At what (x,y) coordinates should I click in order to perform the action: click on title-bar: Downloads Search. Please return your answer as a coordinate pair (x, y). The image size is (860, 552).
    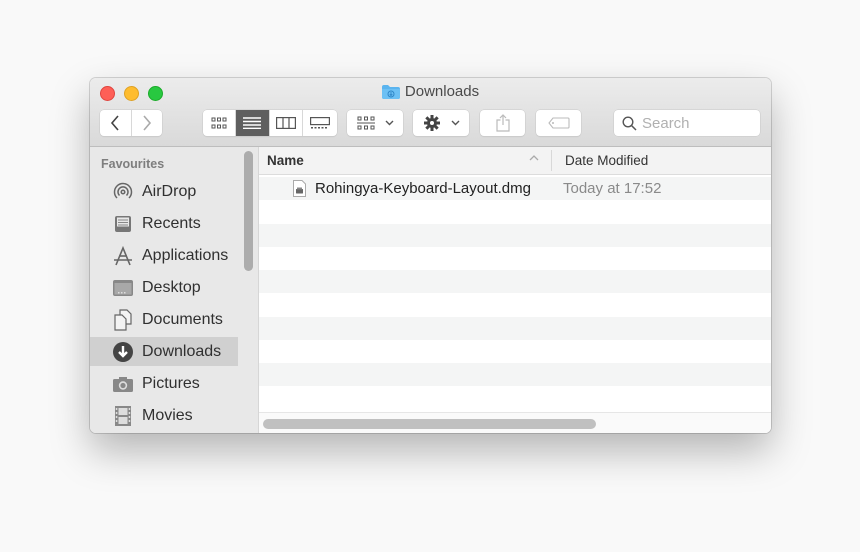
    Looking at the image, I should click on (430, 112).